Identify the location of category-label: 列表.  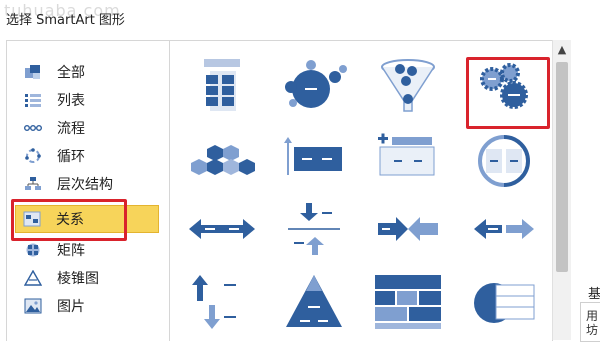
(71, 101).